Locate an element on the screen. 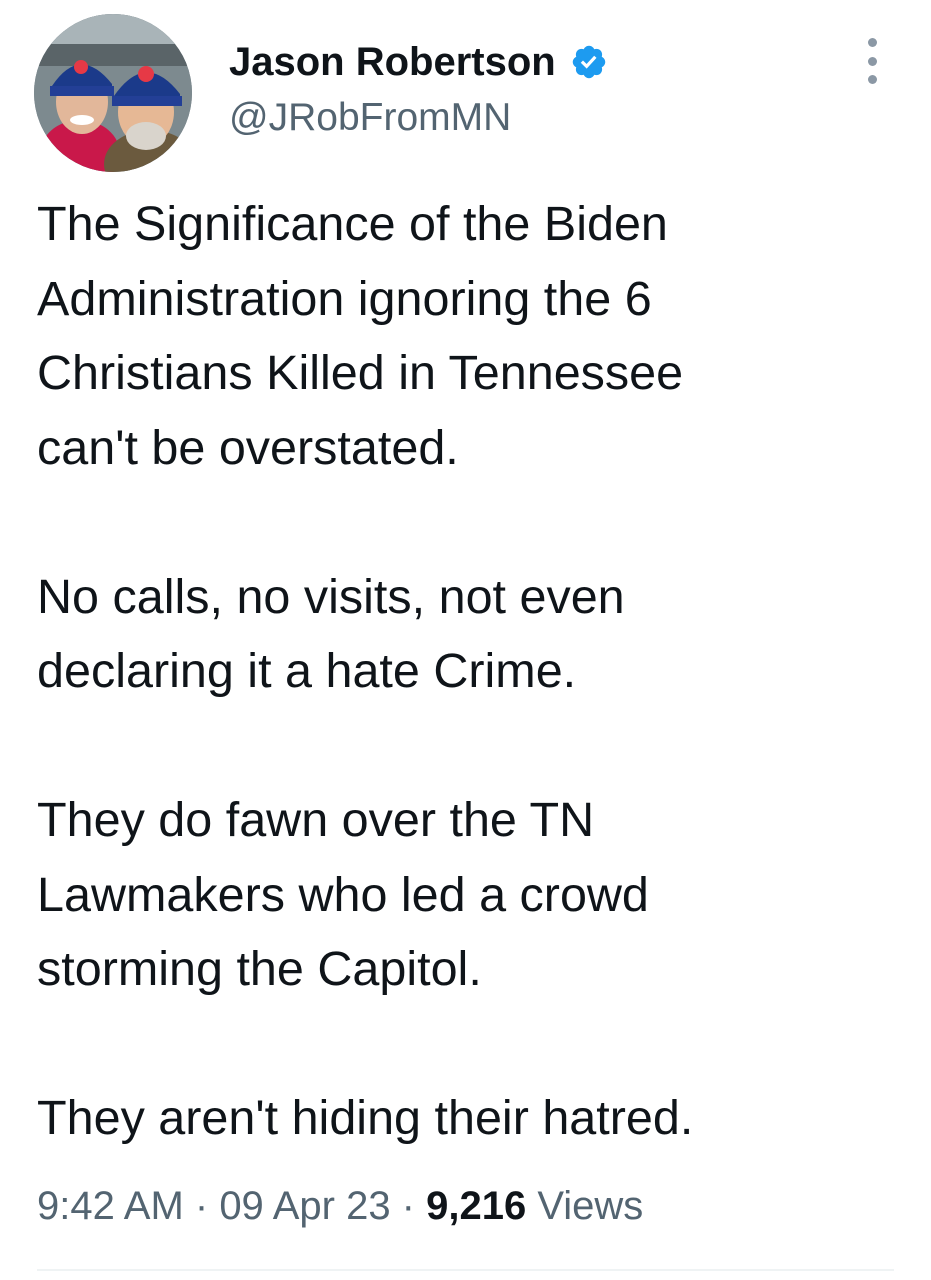  divider is located at coordinates (465, 1270).